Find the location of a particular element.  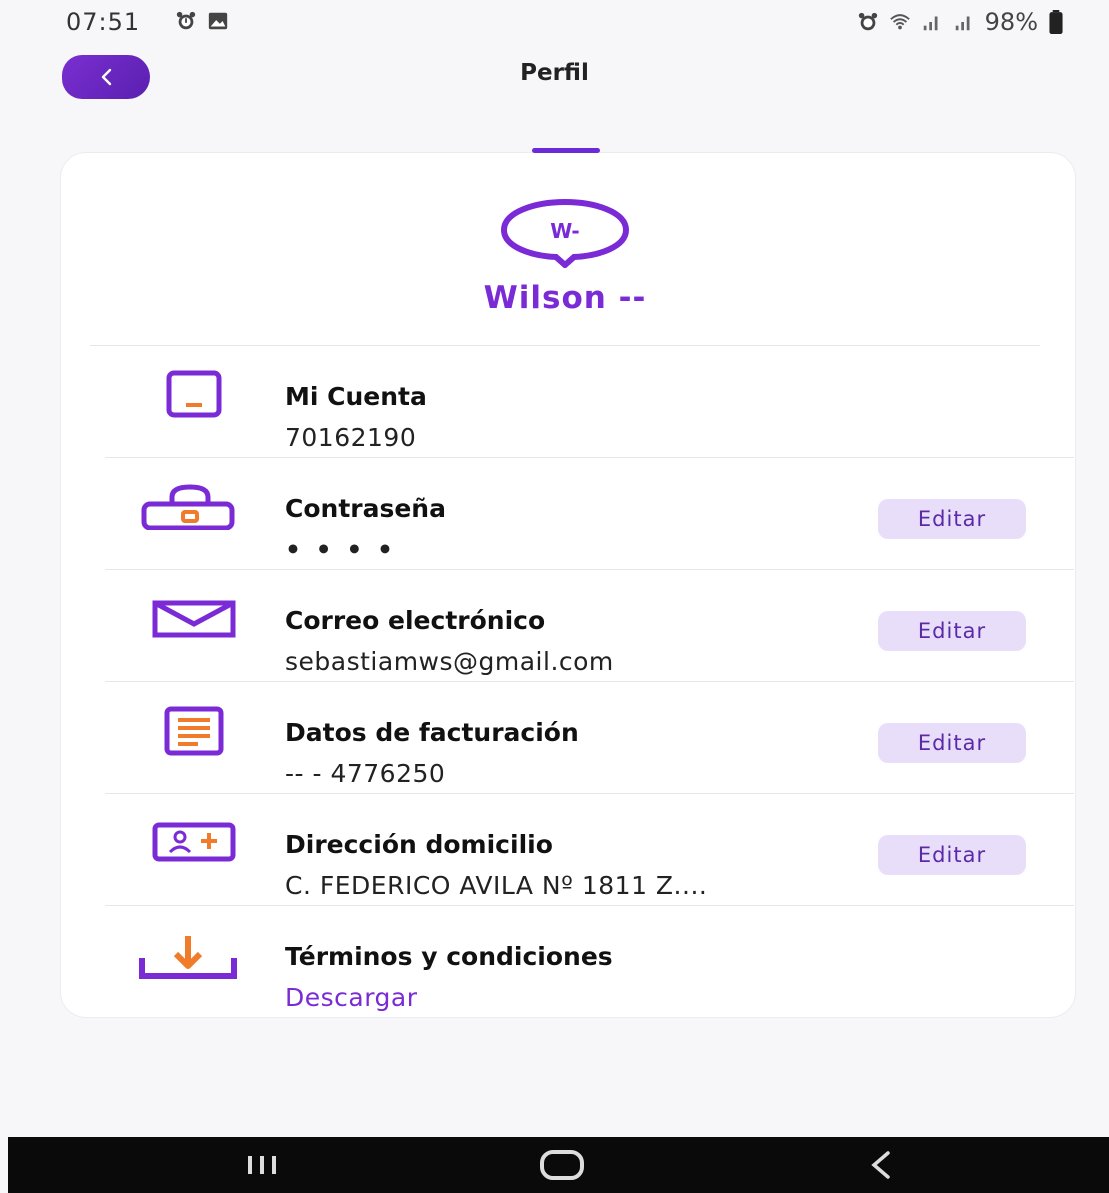

edit-email-button: Editar is located at coordinates (952, 631).